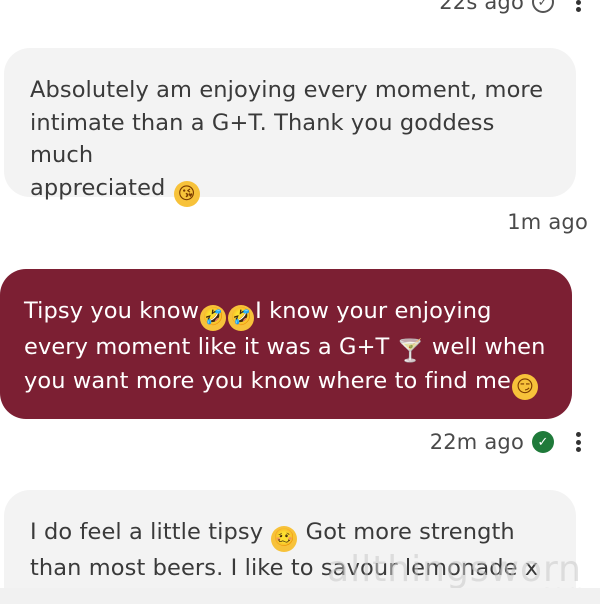 The width and height of the screenshot is (600, 604). What do you see at coordinates (285, 382) in the screenshot?
I see `message-text-line: you want more you know where to find me 😏` at bounding box center [285, 382].